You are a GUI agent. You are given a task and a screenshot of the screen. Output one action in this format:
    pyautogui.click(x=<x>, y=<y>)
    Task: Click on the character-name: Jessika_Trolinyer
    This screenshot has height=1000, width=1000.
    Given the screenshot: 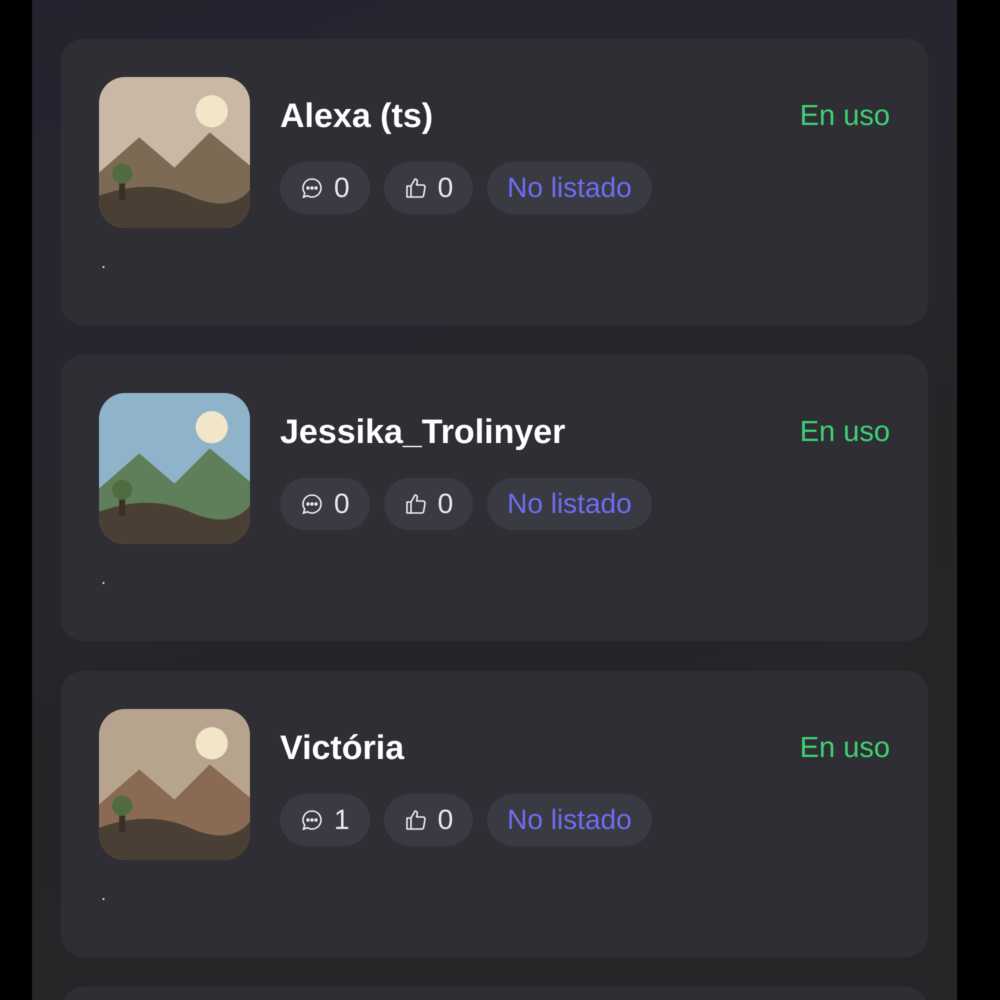 What is the action you would take?
    pyautogui.click(x=423, y=432)
    